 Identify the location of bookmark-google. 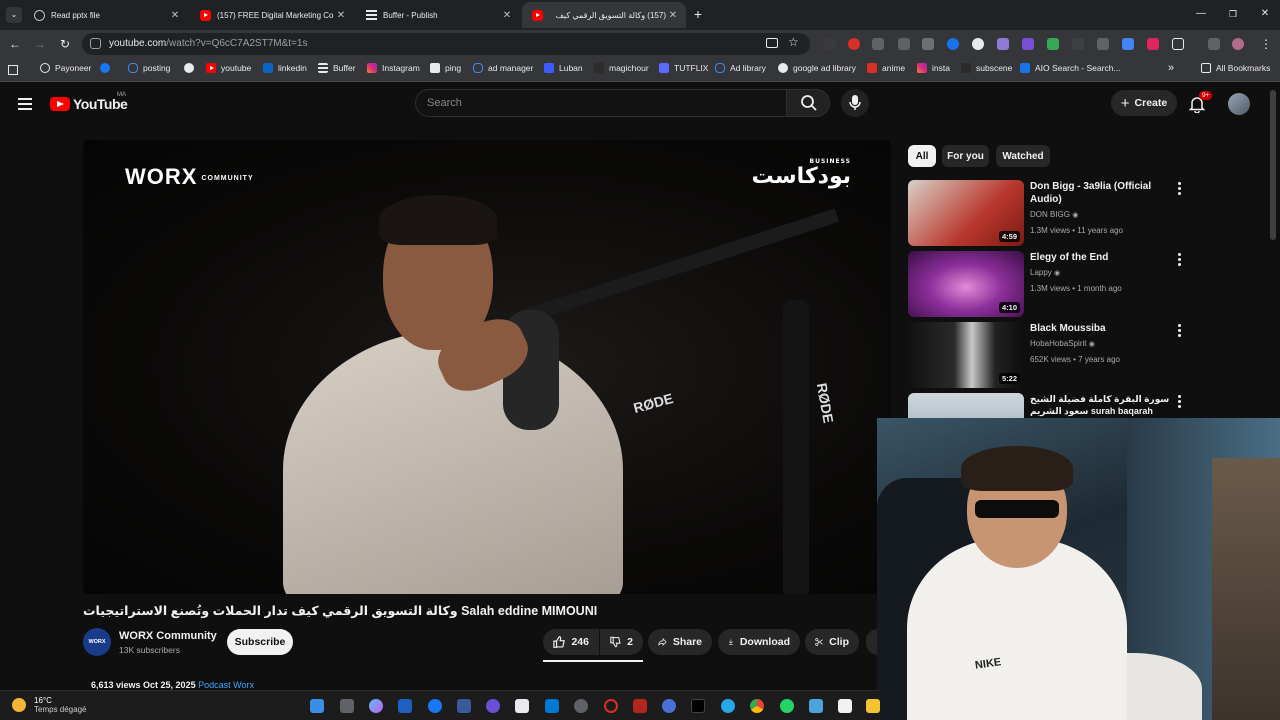
(191, 68).